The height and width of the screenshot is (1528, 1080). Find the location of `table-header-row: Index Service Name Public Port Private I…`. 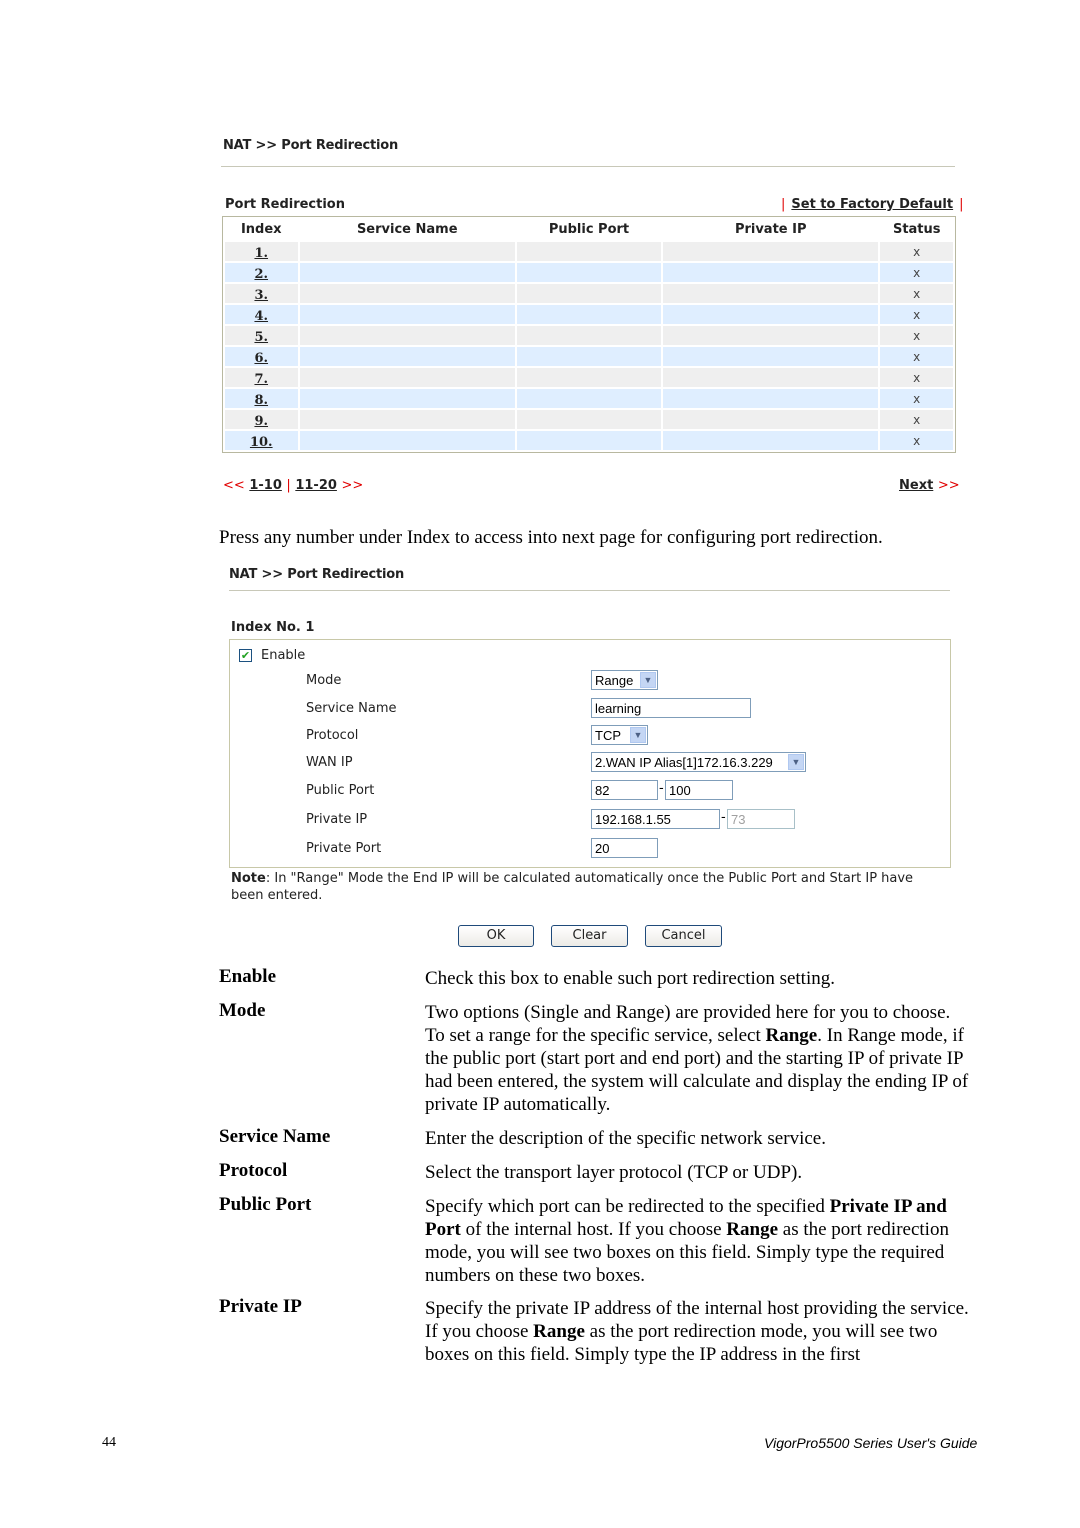

table-header-row: Index Service Name Public Port Private I… is located at coordinates (589, 229).